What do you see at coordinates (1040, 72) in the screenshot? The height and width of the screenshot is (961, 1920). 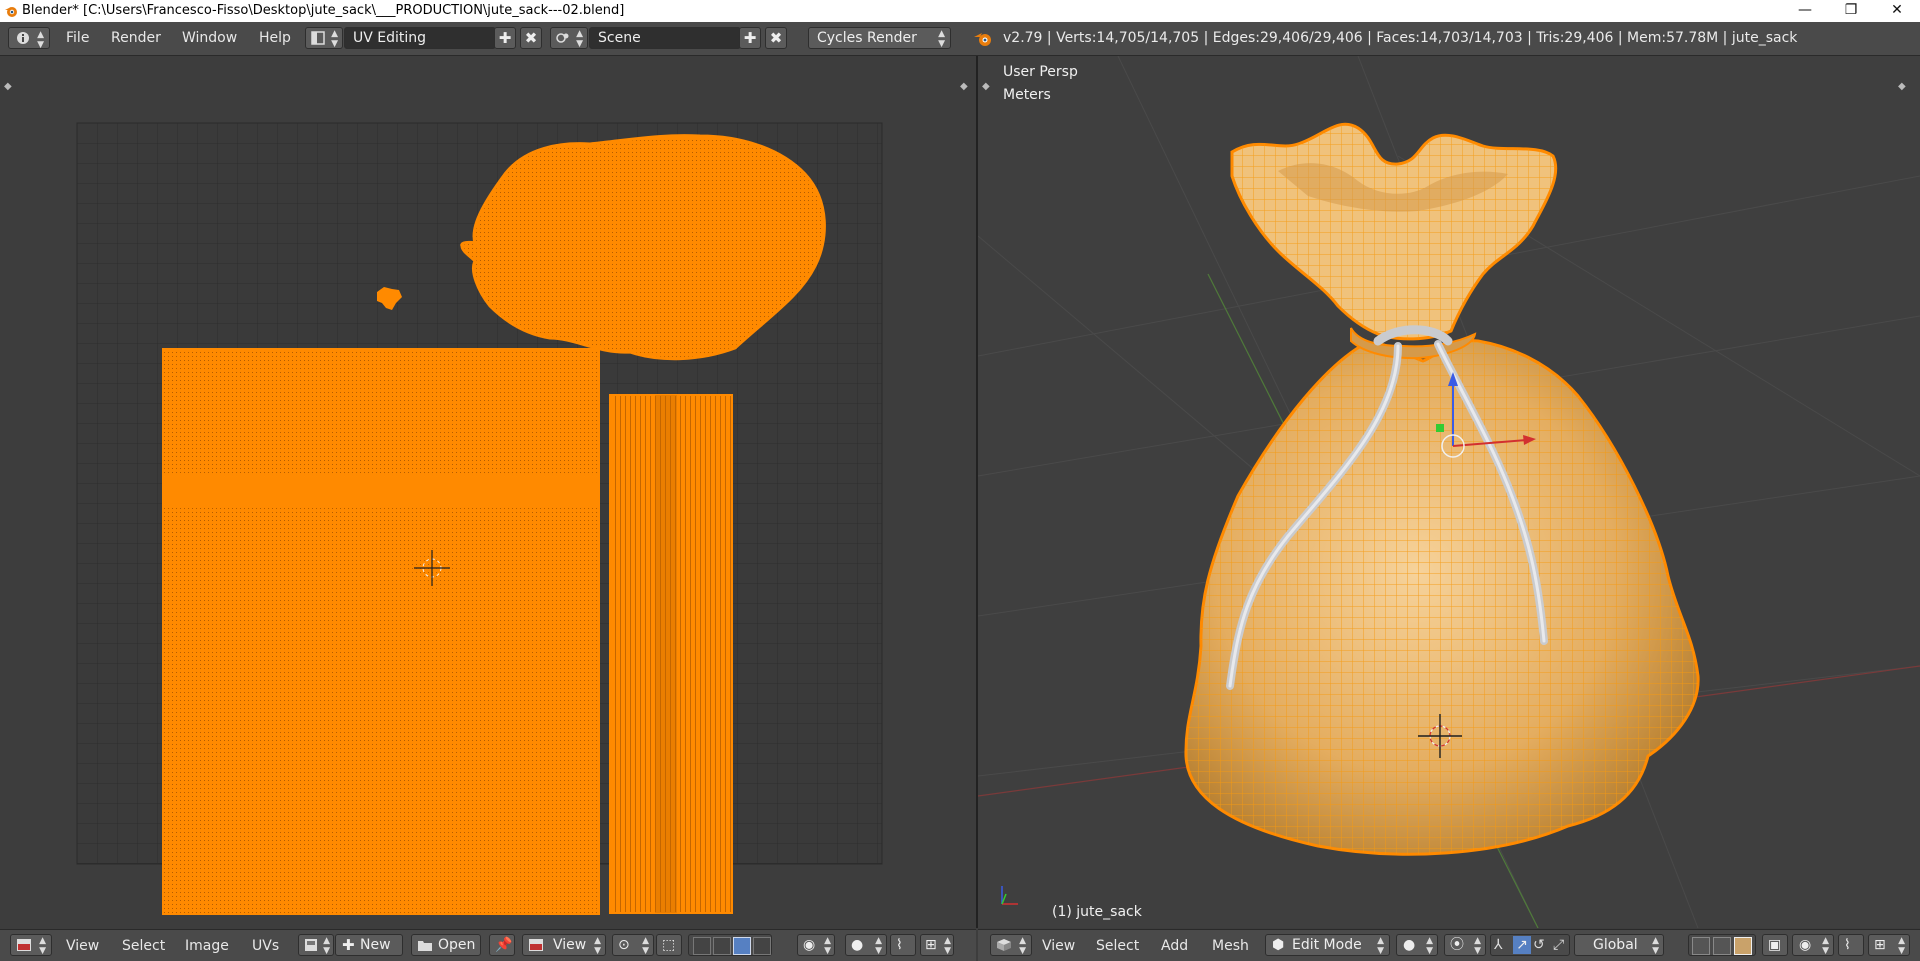 I see `view-name-label: User Persp` at bounding box center [1040, 72].